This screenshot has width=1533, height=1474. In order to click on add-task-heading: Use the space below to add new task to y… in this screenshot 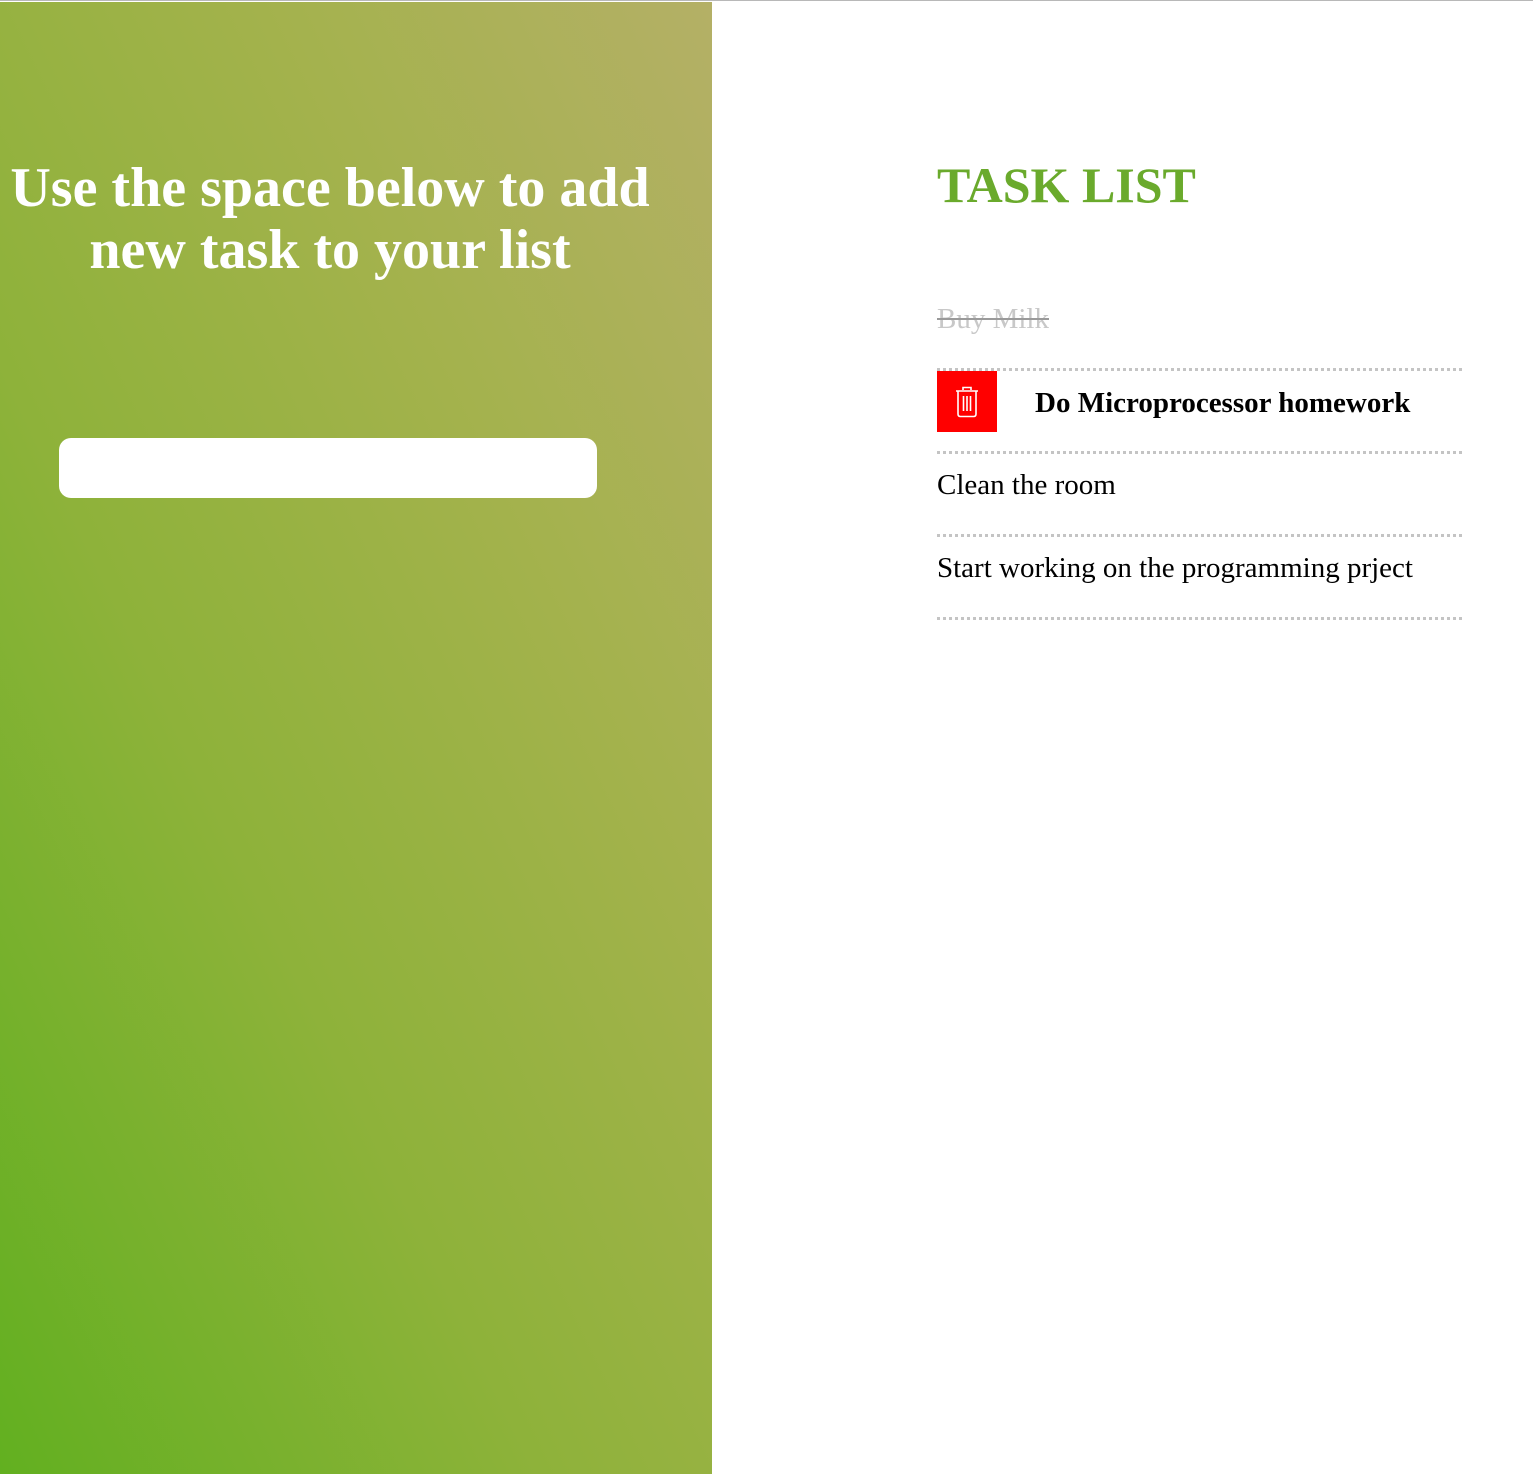, I will do `click(330, 219)`.